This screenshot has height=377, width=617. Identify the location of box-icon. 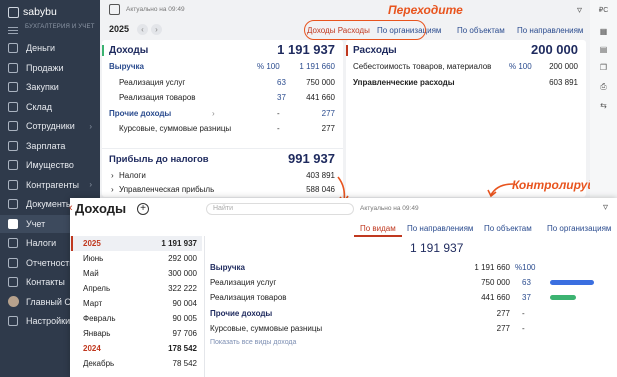
(13, 87).